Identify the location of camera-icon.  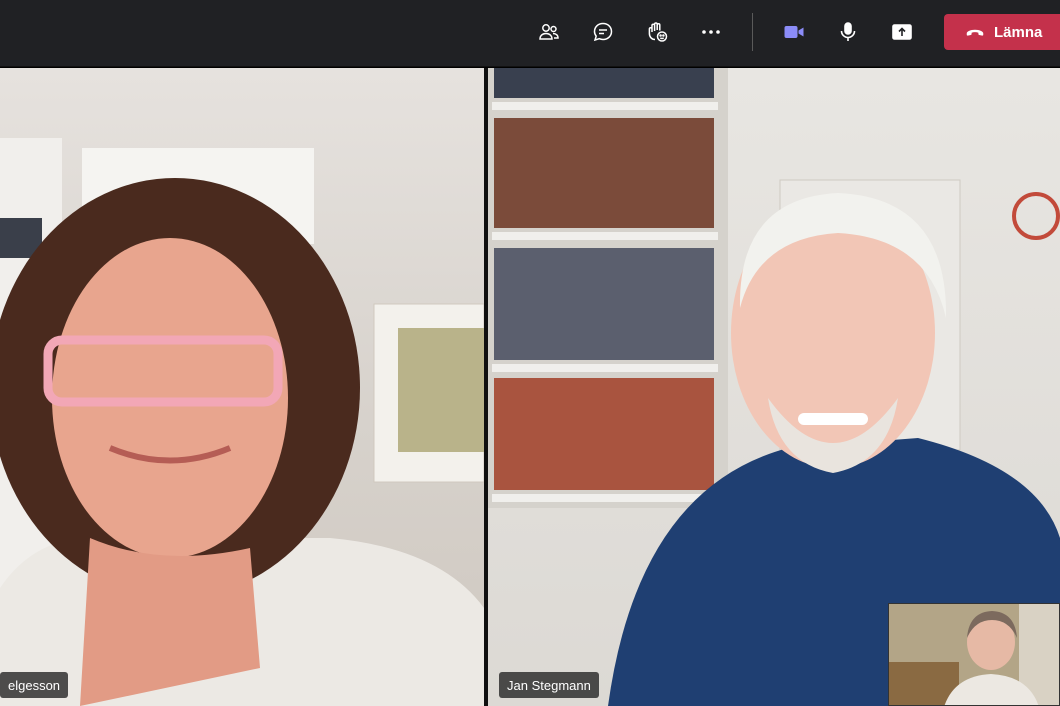
(794, 32).